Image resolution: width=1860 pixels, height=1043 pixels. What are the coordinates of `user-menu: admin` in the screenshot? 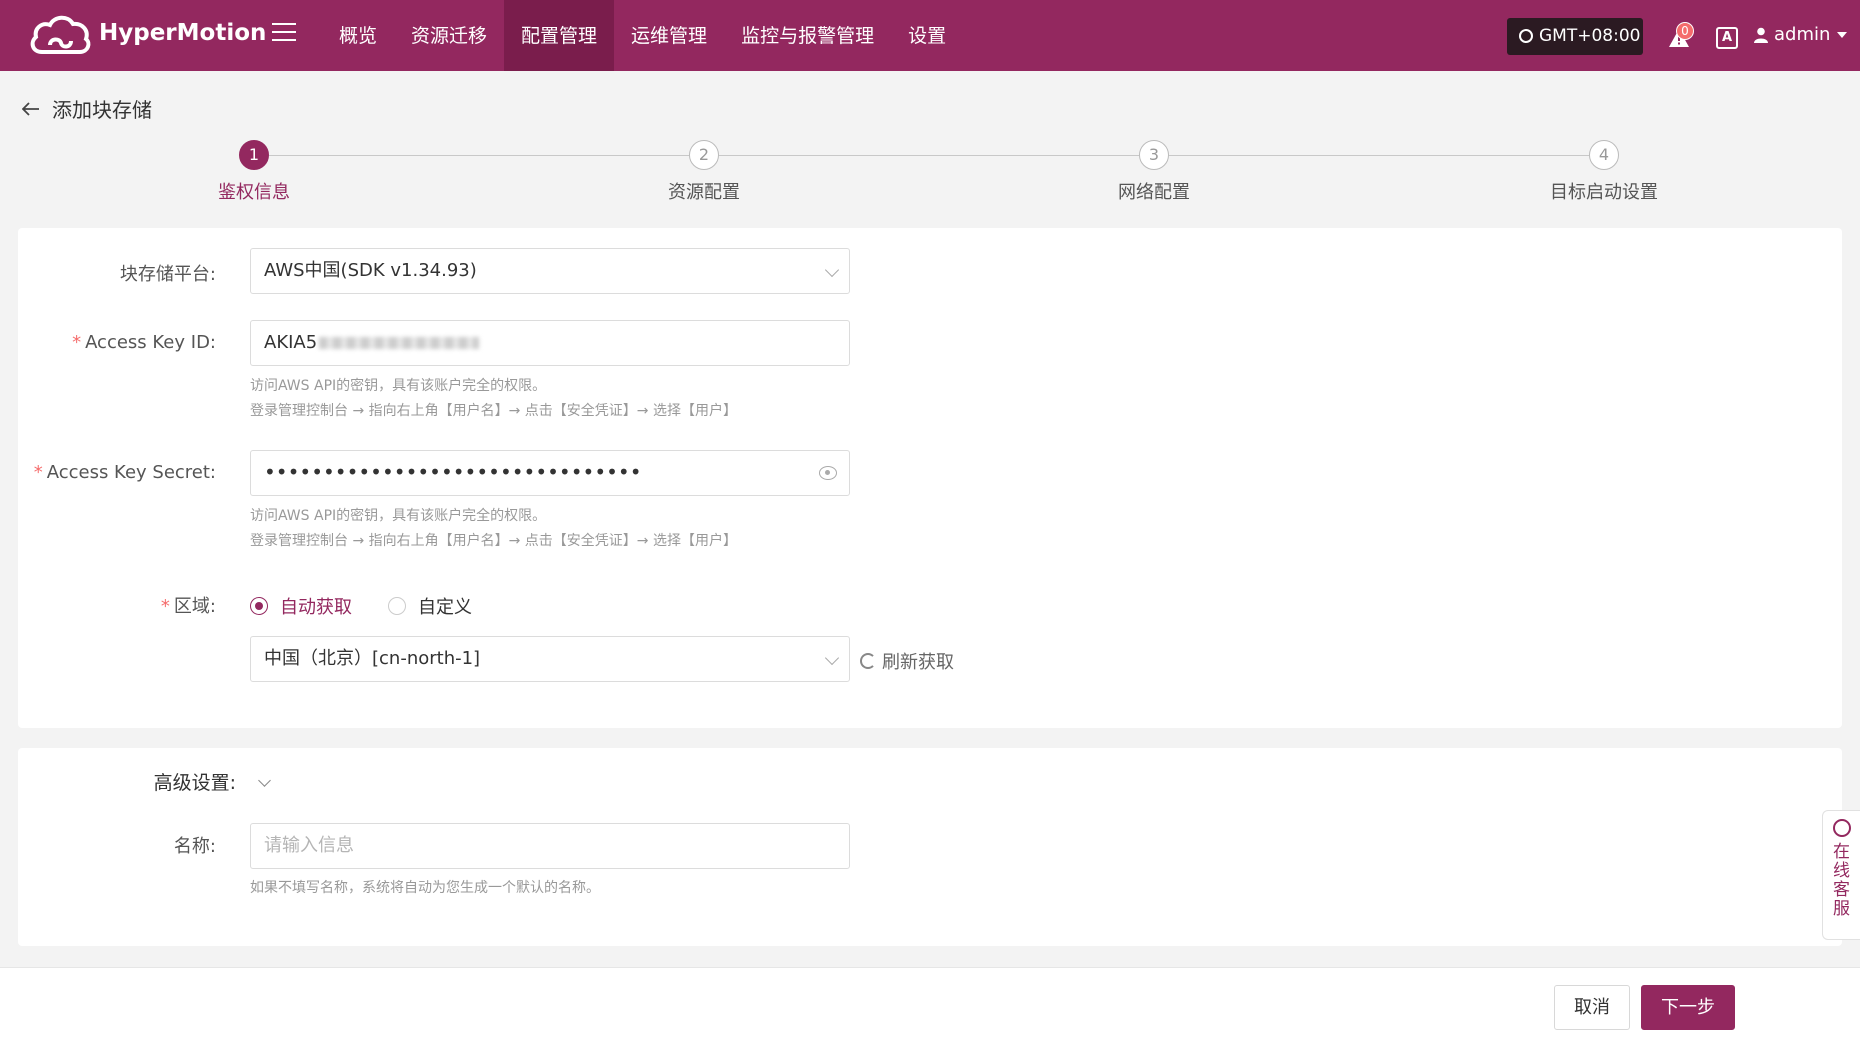 It's located at (1801, 34).